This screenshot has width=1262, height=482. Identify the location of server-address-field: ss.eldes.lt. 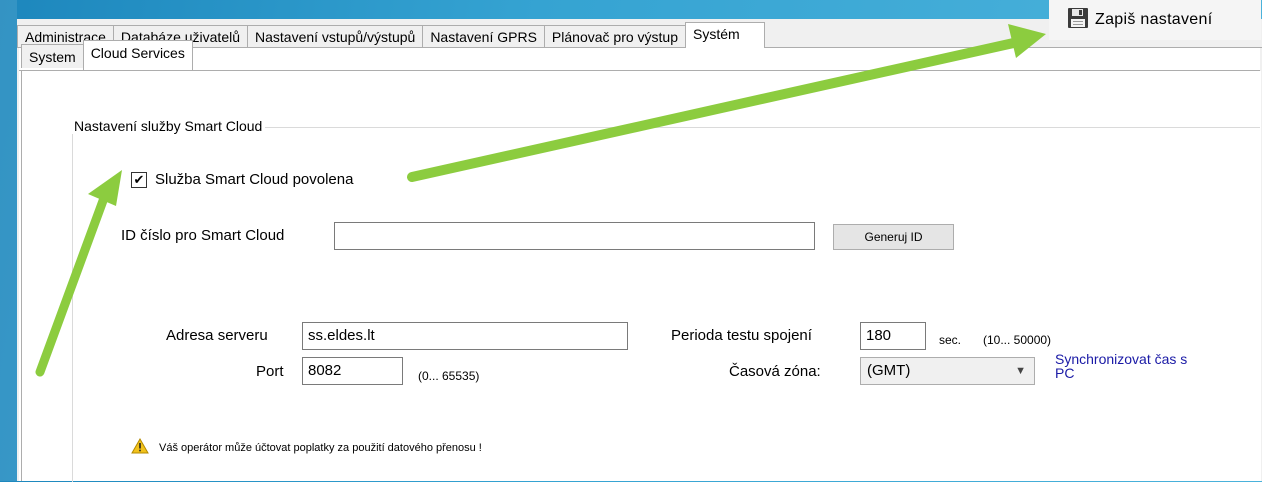
(465, 336).